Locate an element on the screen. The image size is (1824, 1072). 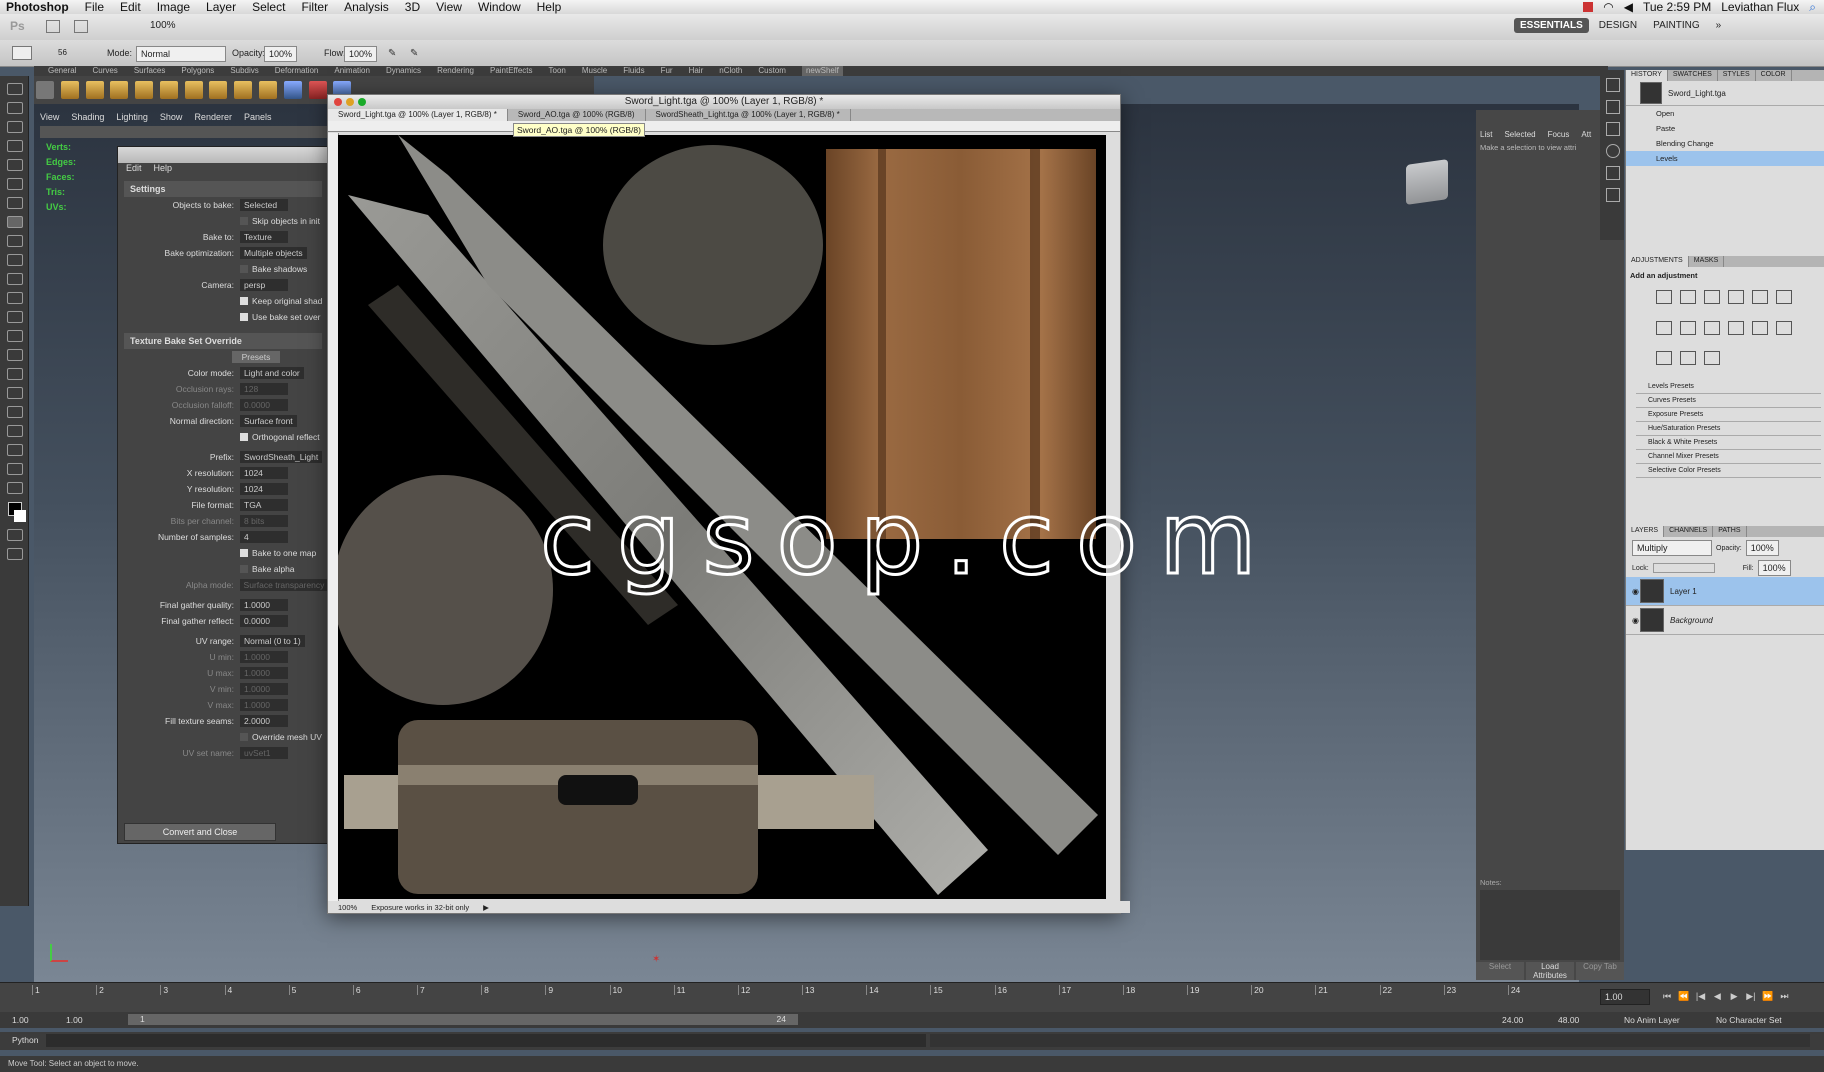
go-to-start-icon: ⏮ is located at coordinates (1667, 996).